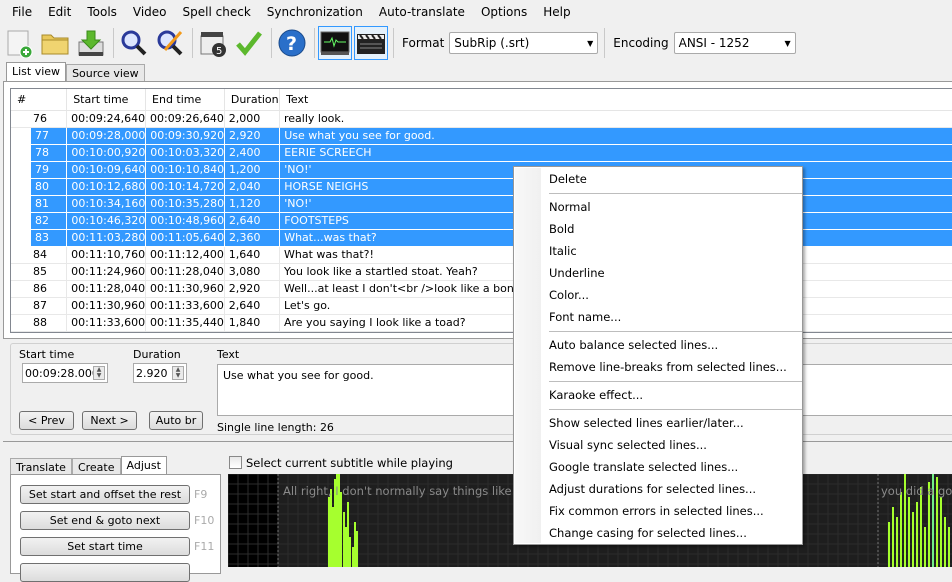  I want to click on row-number-text: 79, so click(49, 170).